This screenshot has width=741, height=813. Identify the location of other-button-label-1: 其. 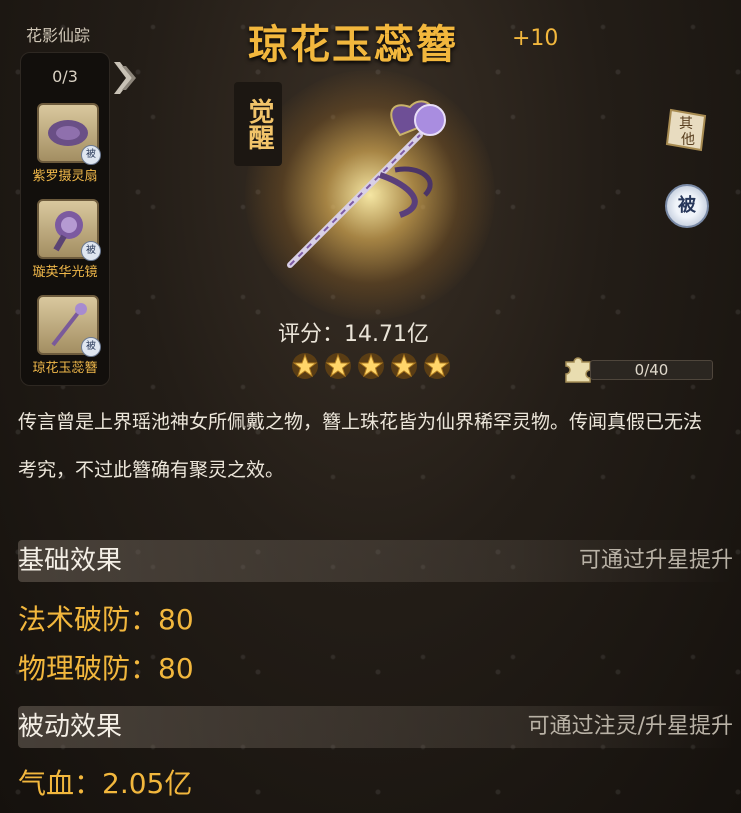
(686, 124).